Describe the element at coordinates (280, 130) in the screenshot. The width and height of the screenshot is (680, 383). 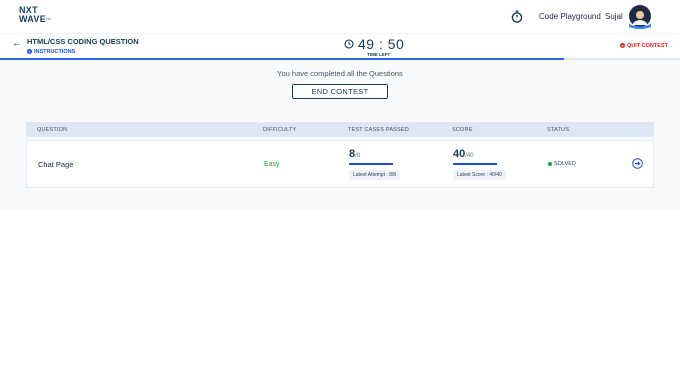
I see `col-difficulty: DIFFICULTY` at that location.